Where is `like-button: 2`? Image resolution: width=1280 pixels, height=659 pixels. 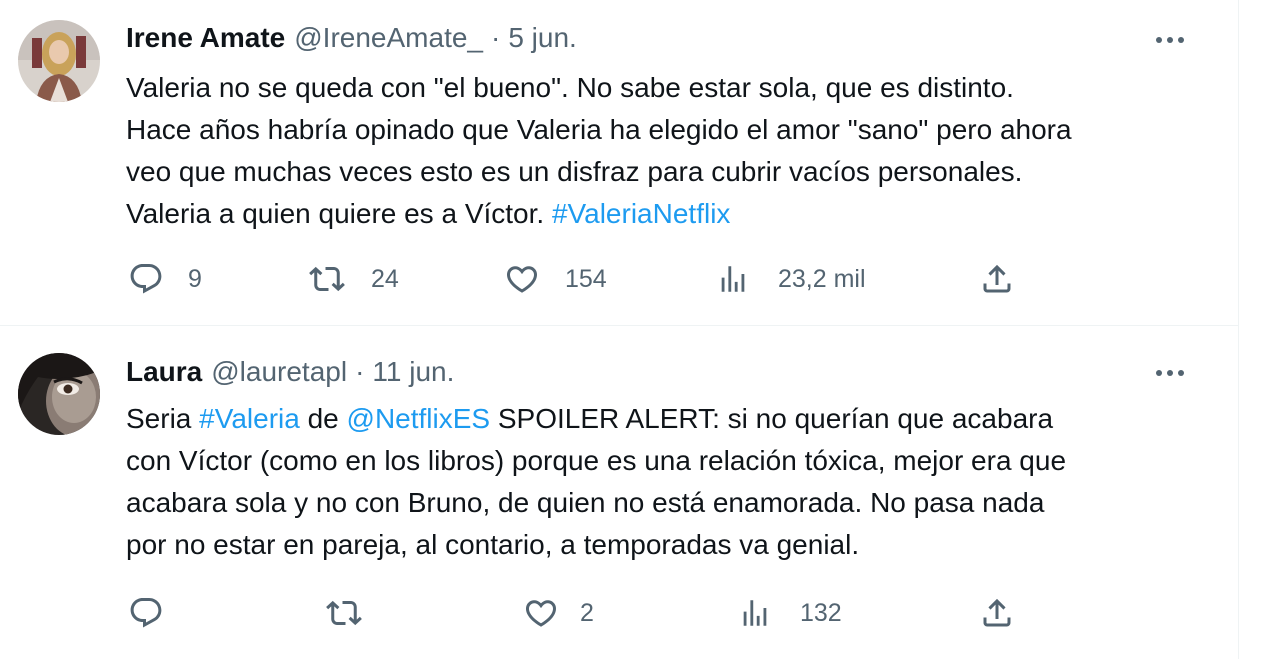 like-button: 2 is located at coordinates (558, 613).